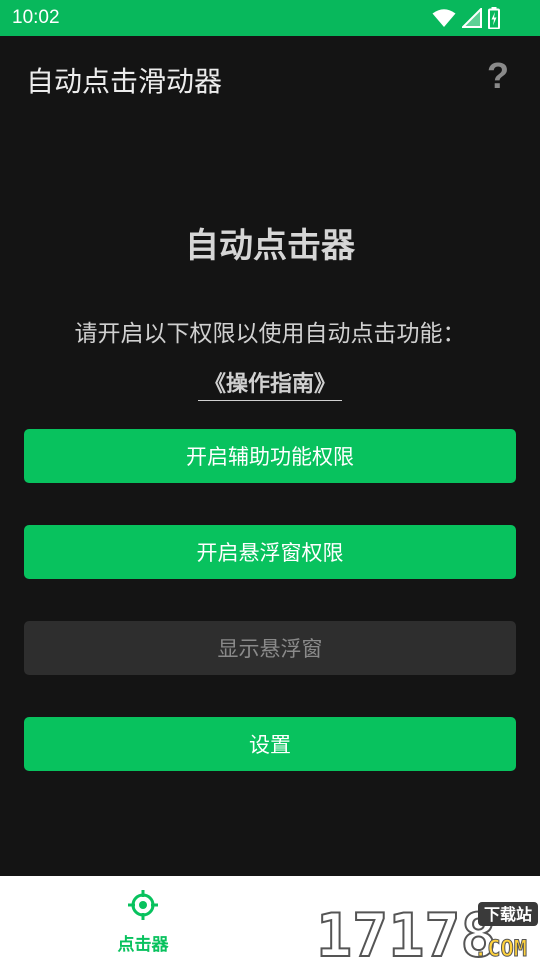 The width and height of the screenshot is (540, 960). I want to click on watermark-logo: 17178 下载站 .COM, so click(426, 930).